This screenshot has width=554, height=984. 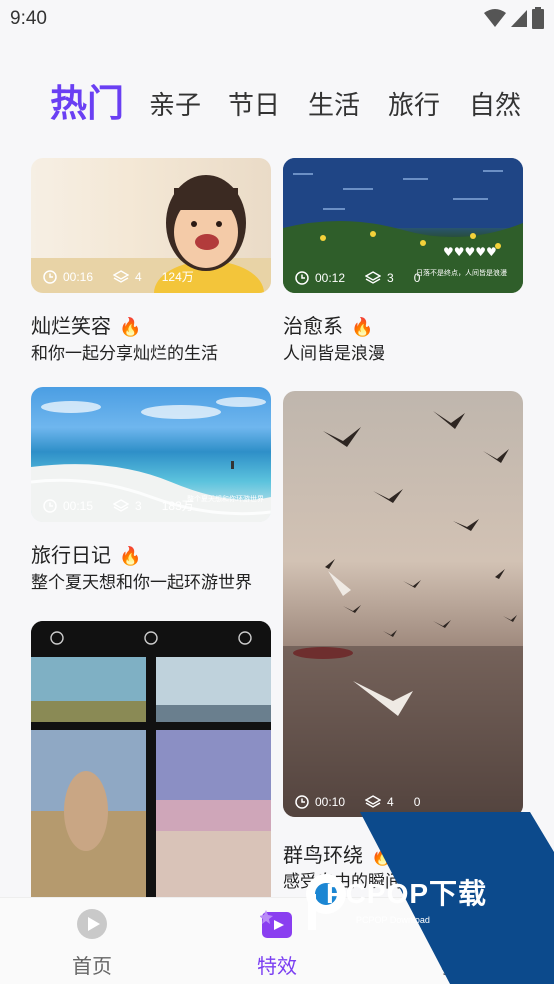 What do you see at coordinates (277, 19) in the screenshot?
I see `status-bar: 9:40` at bounding box center [277, 19].